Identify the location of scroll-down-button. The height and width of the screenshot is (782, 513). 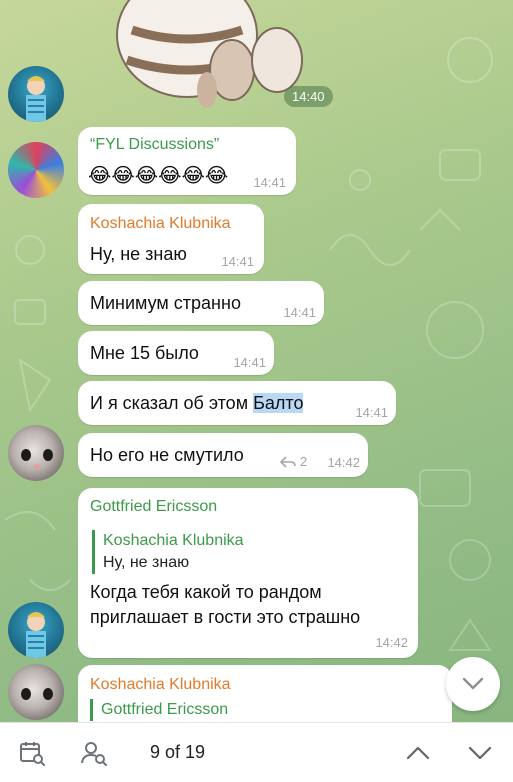
(473, 684).